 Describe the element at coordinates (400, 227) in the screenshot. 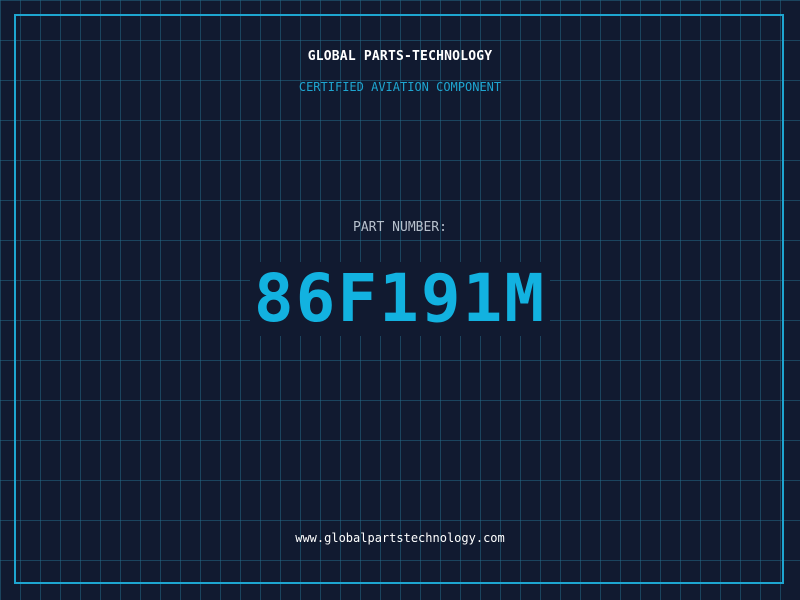

I see `part-number-label: PART NUMBER:` at that location.